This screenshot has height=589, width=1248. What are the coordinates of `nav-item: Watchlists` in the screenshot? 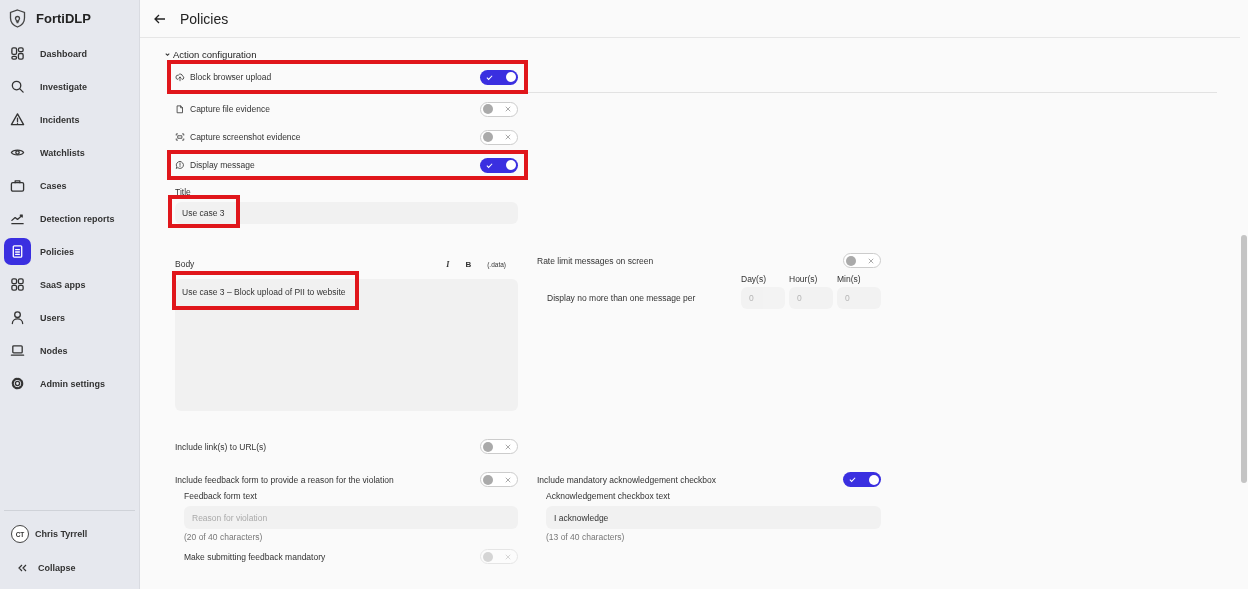 It's located at (69, 152).